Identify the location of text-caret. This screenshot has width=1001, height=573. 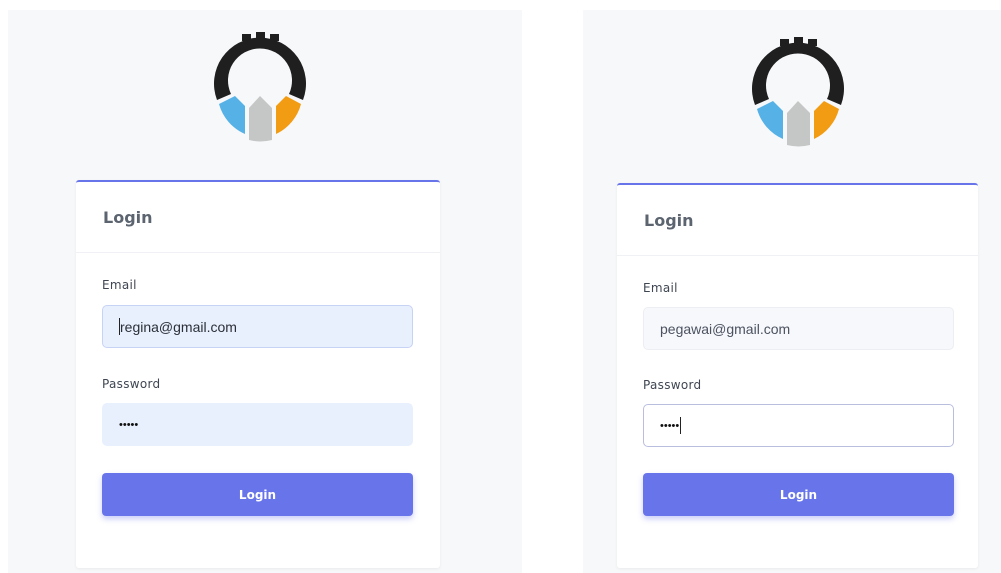
(681, 425).